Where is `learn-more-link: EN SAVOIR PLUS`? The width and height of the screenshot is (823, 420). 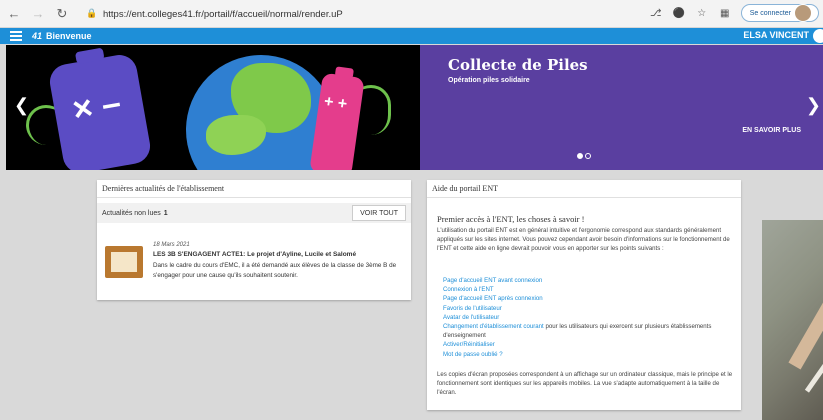 learn-more-link: EN SAVOIR PLUS is located at coordinates (771, 130).